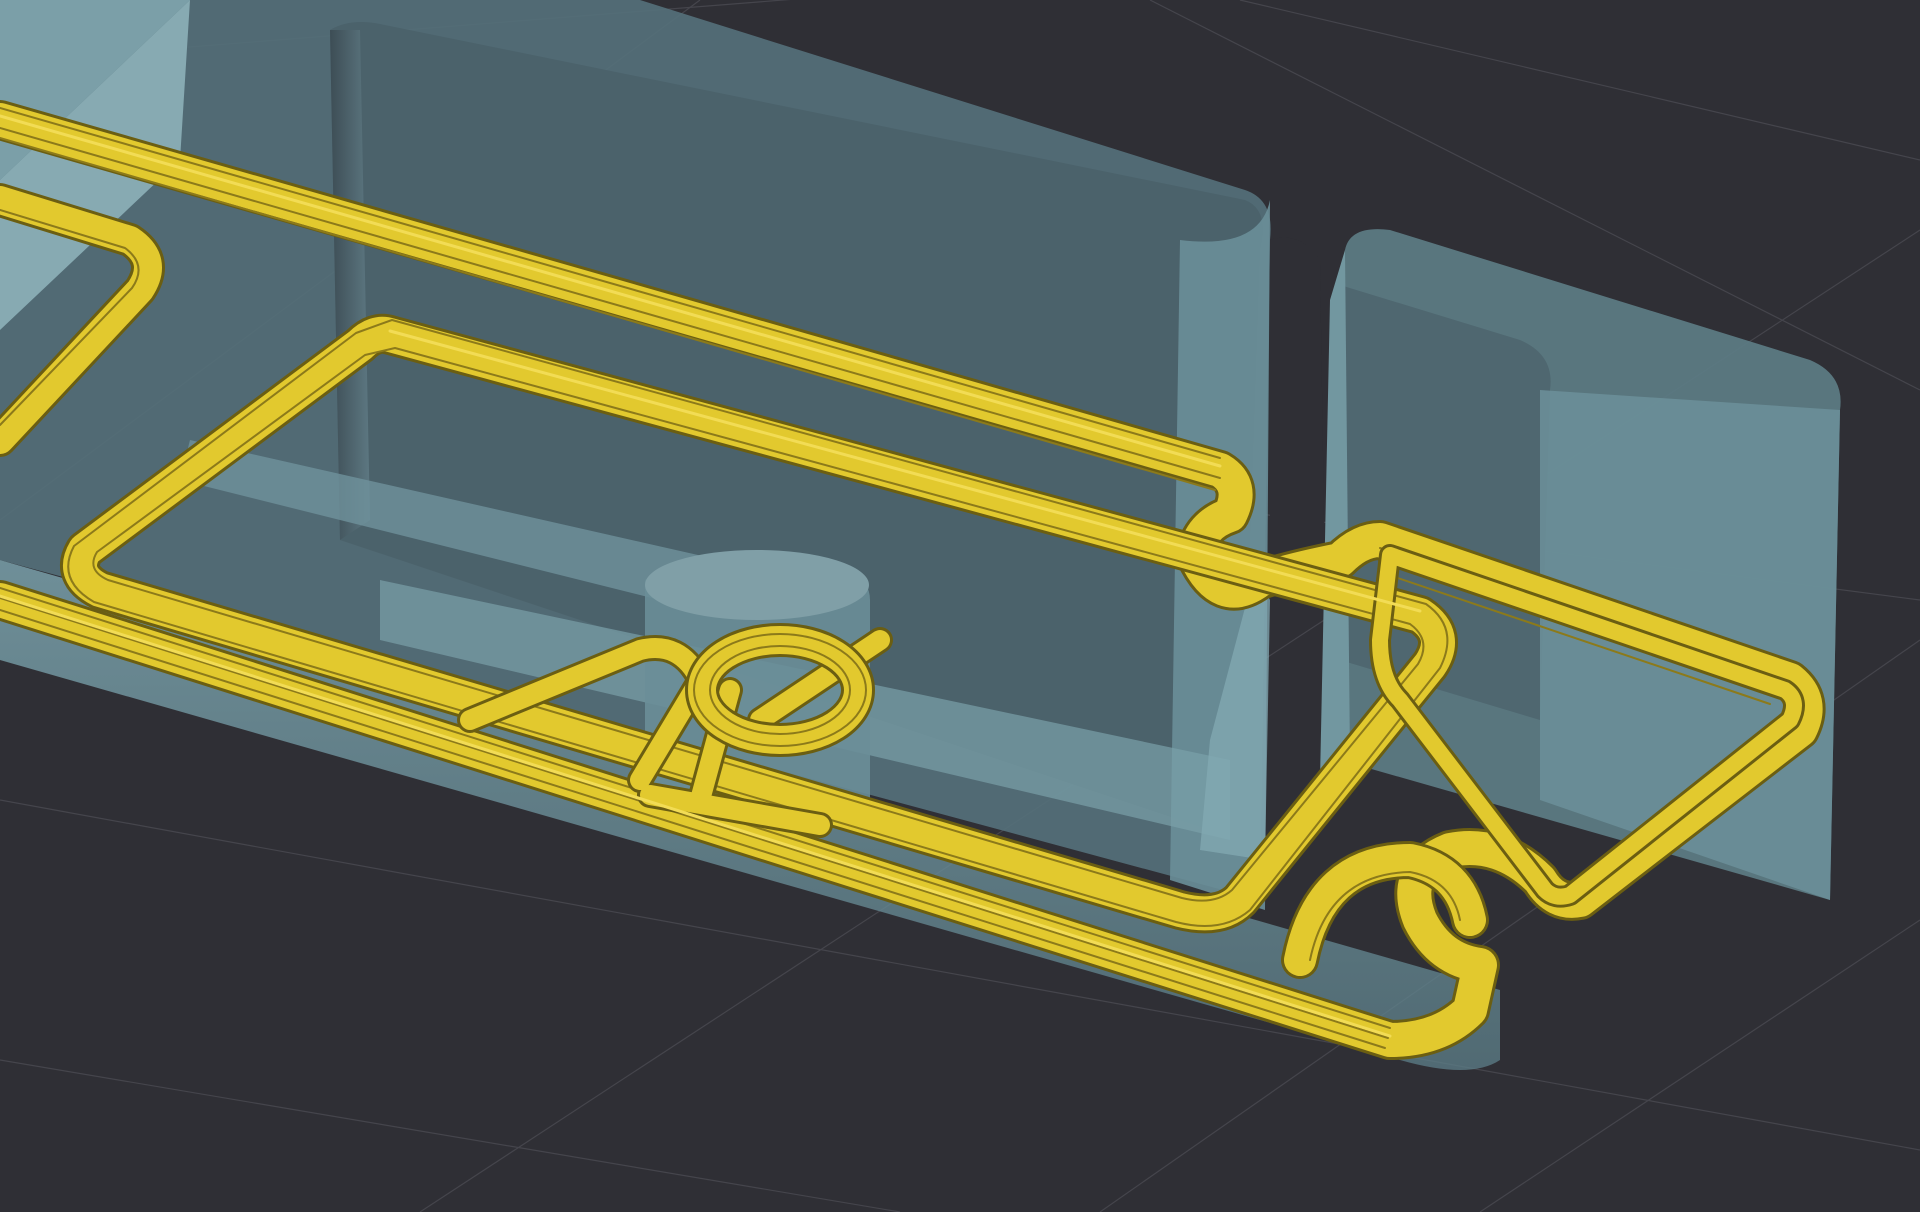 This screenshot has width=1920, height=1212. I want to click on right-block-face, so click(1335, 515).